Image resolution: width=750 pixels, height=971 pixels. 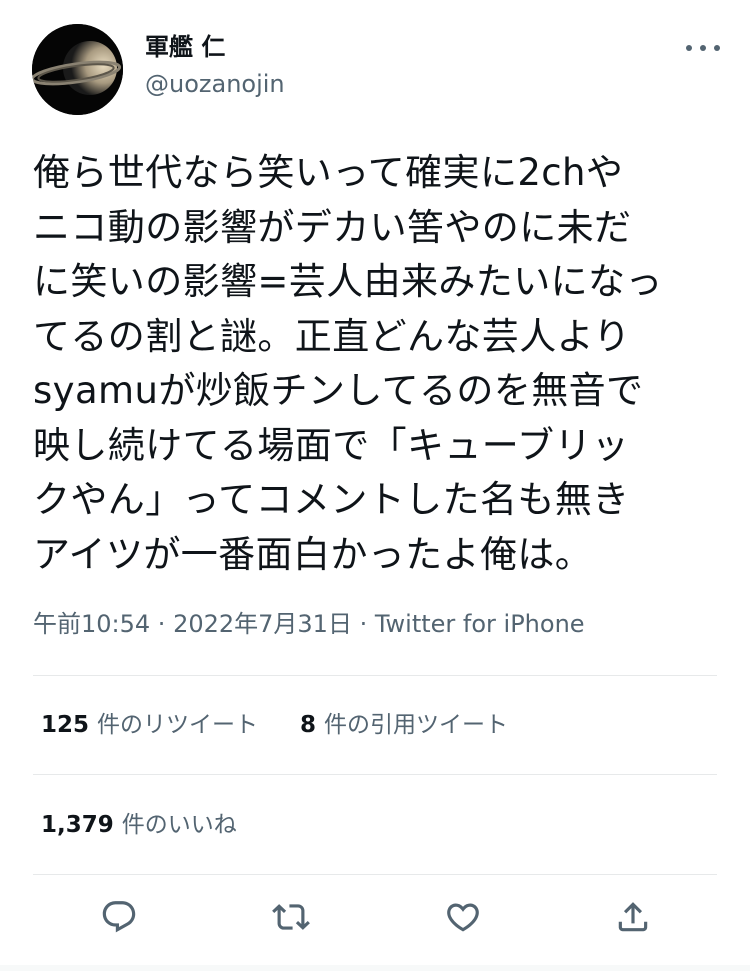 I want to click on retweets-stat: 125 件のリツイート, so click(x=149, y=725).